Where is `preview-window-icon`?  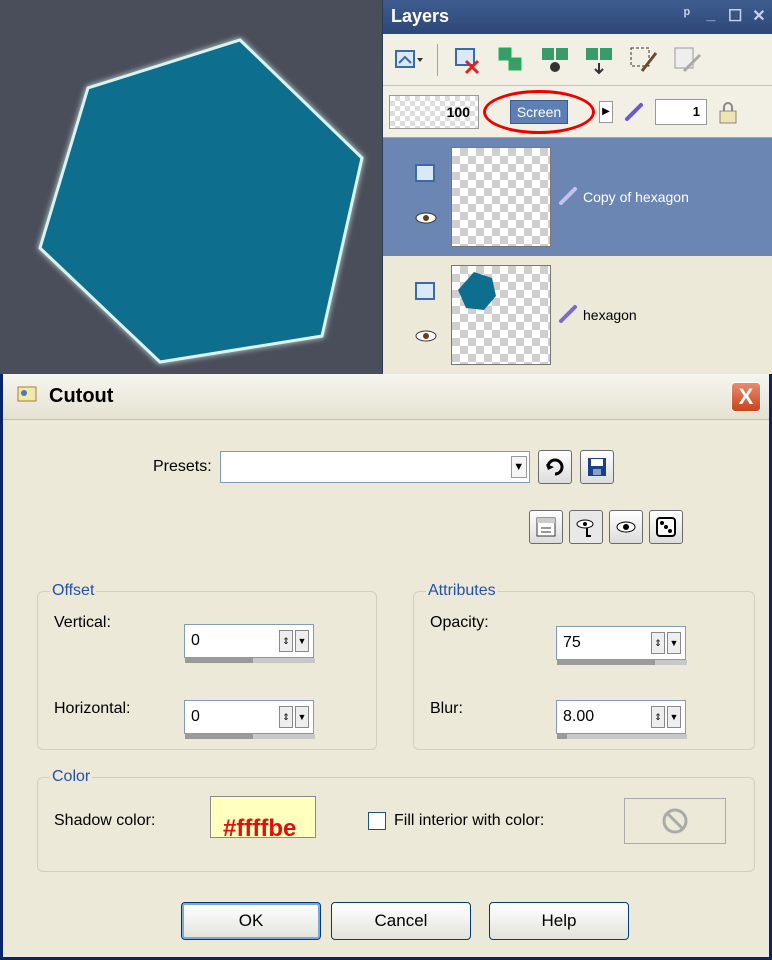
preview-window-icon is located at coordinates (546, 527).